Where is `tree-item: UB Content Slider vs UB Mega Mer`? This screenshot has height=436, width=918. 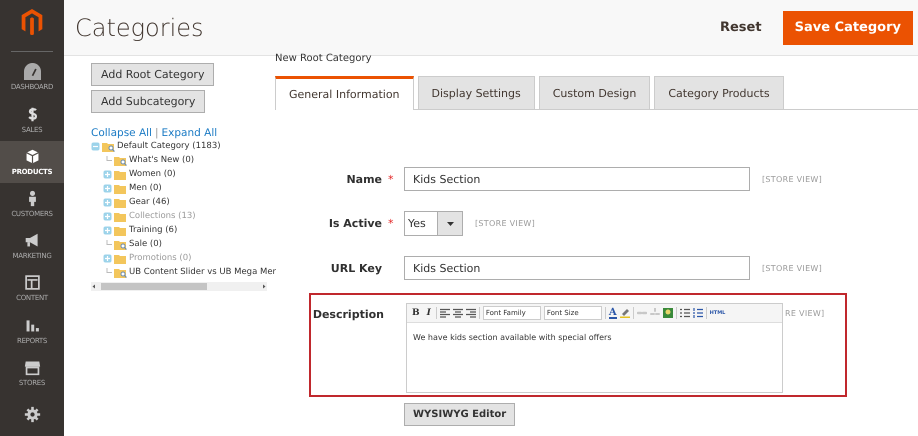 tree-item: UB Content Slider vs UB Mega Mer is located at coordinates (202, 272).